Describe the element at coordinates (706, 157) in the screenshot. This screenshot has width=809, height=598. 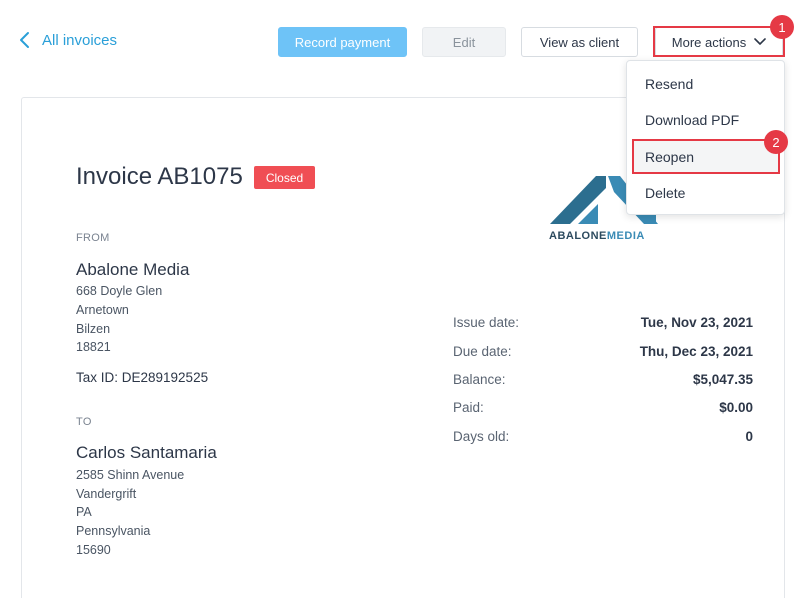
I see `menu-item-reopen: Reopen` at that location.